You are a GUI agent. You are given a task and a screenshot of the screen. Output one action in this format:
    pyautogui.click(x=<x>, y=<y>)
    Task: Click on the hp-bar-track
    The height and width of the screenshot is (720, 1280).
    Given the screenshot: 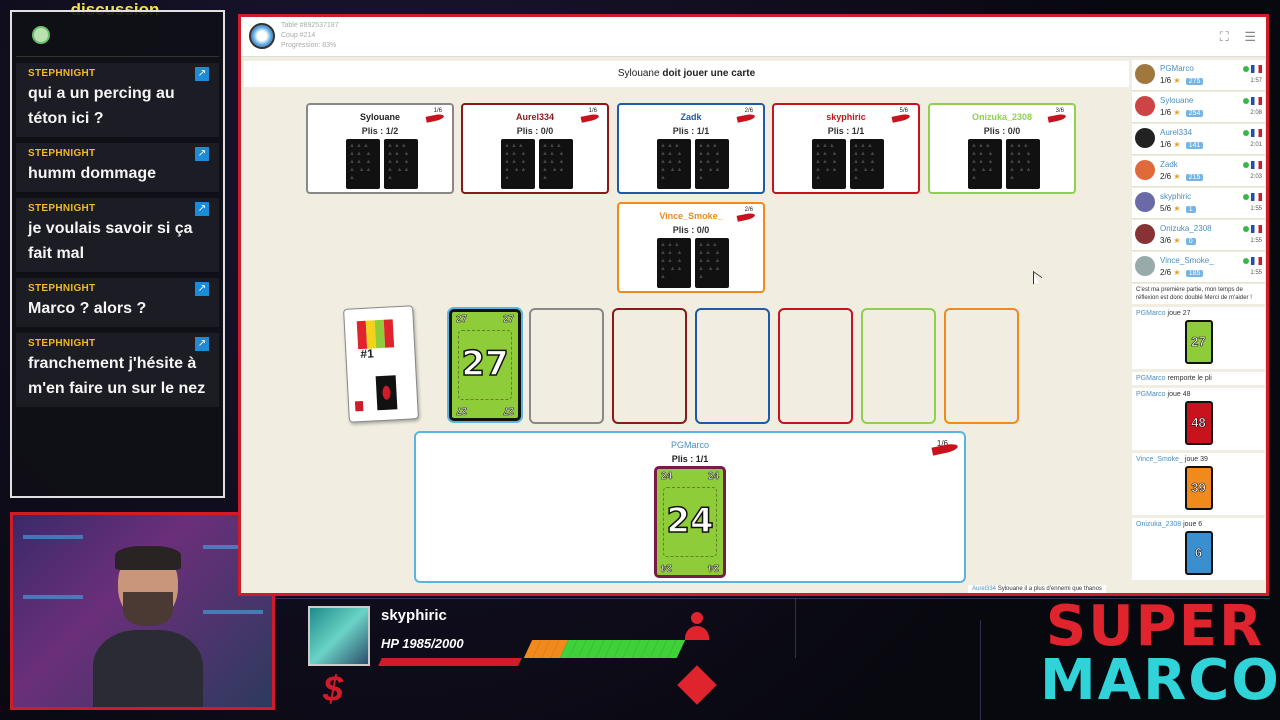 What is the action you would take?
    pyautogui.click(x=450, y=662)
    